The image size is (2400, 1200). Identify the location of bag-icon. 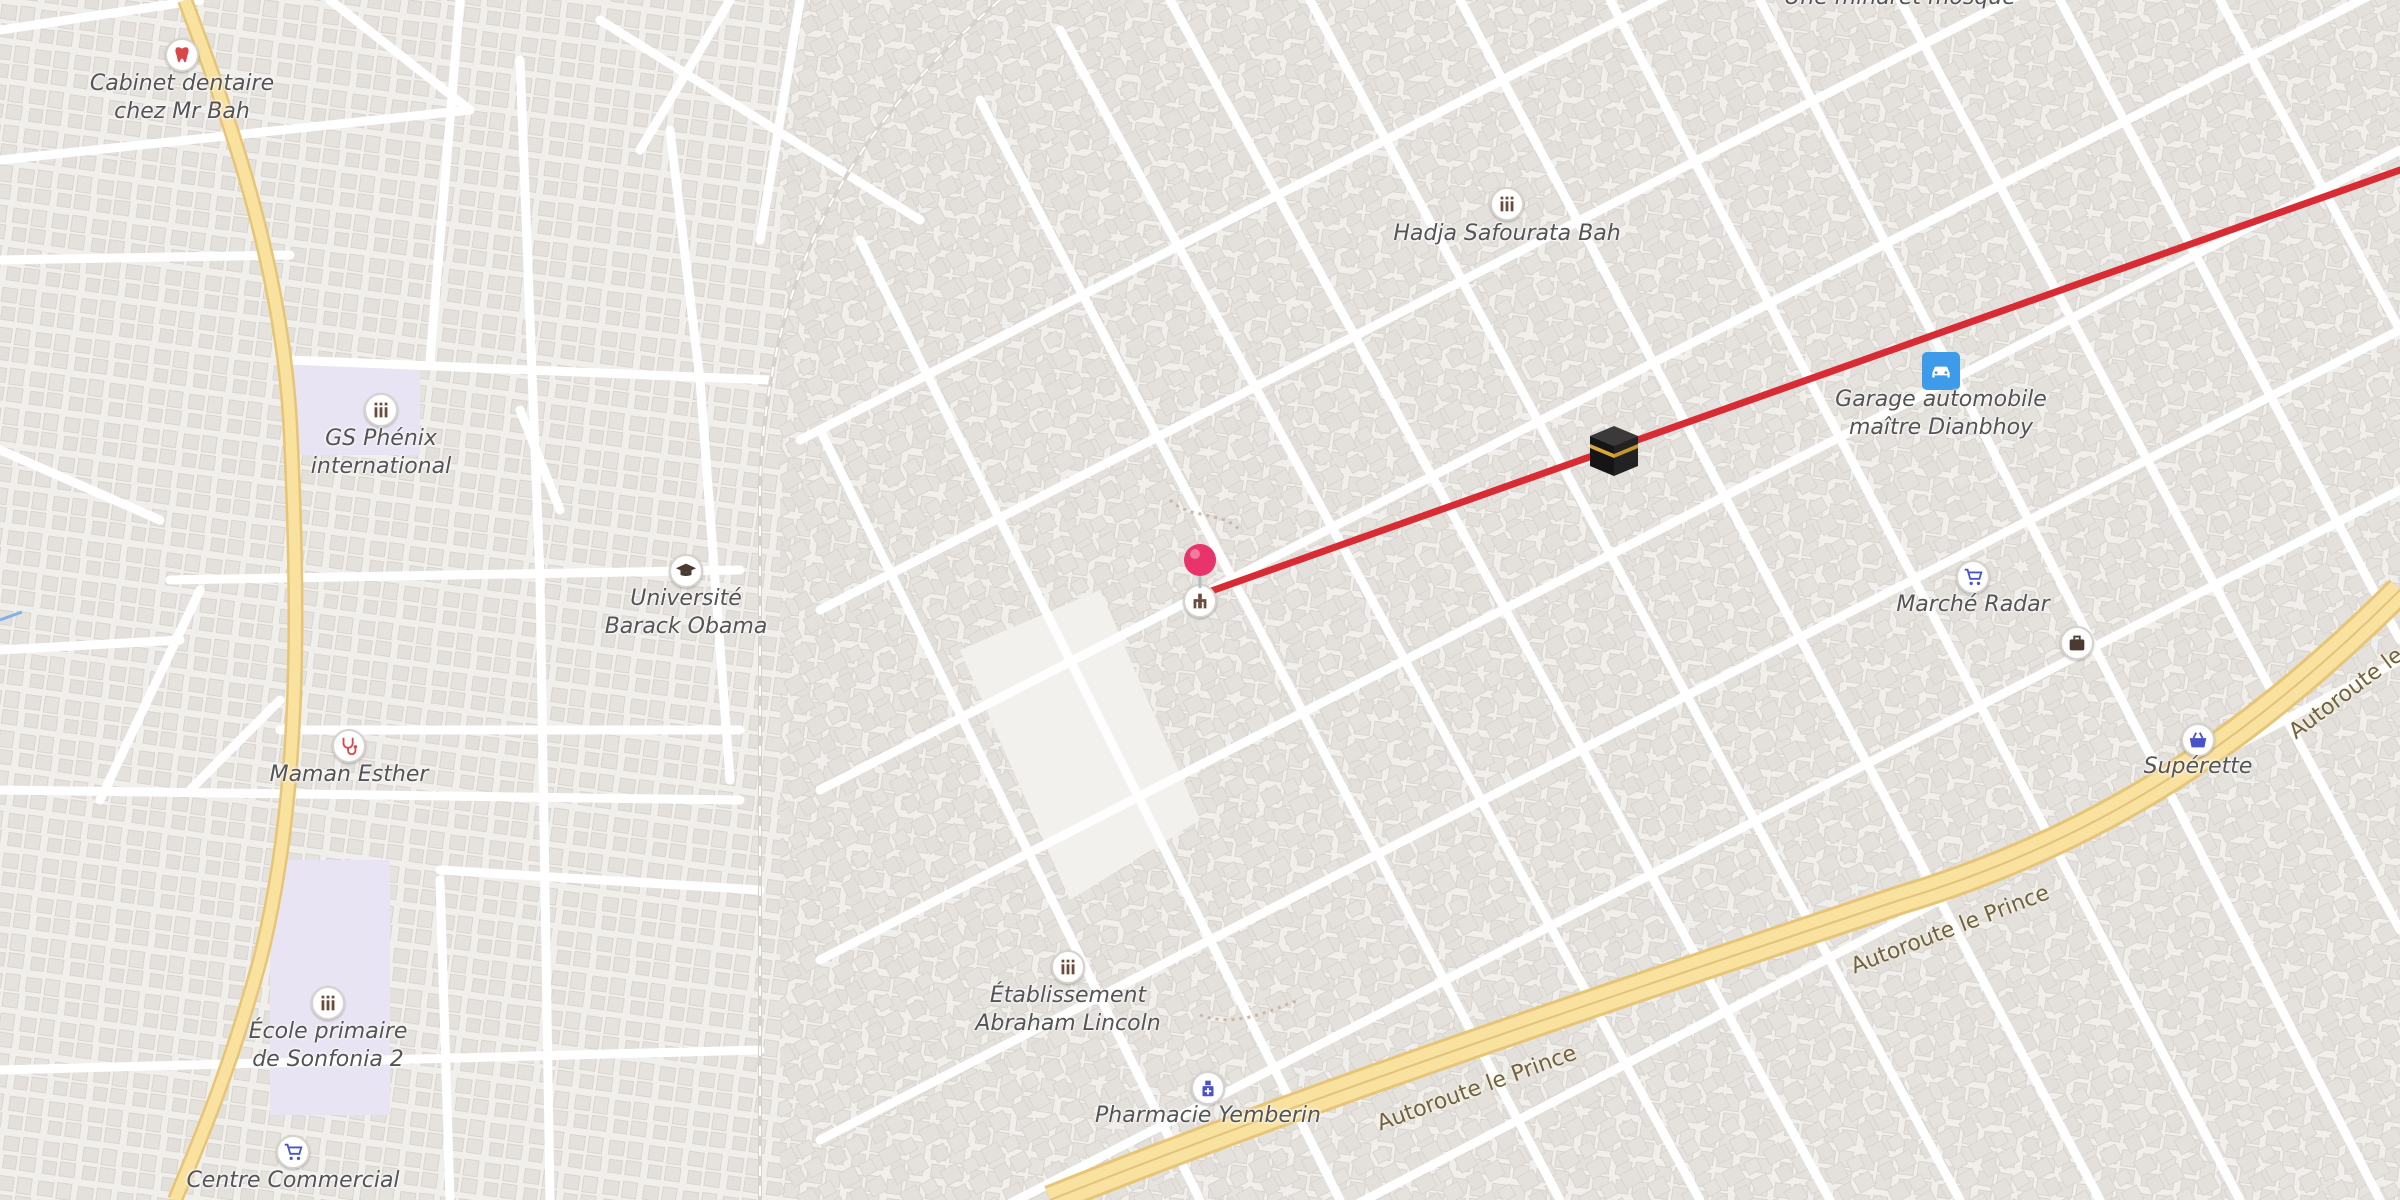
(2077, 643).